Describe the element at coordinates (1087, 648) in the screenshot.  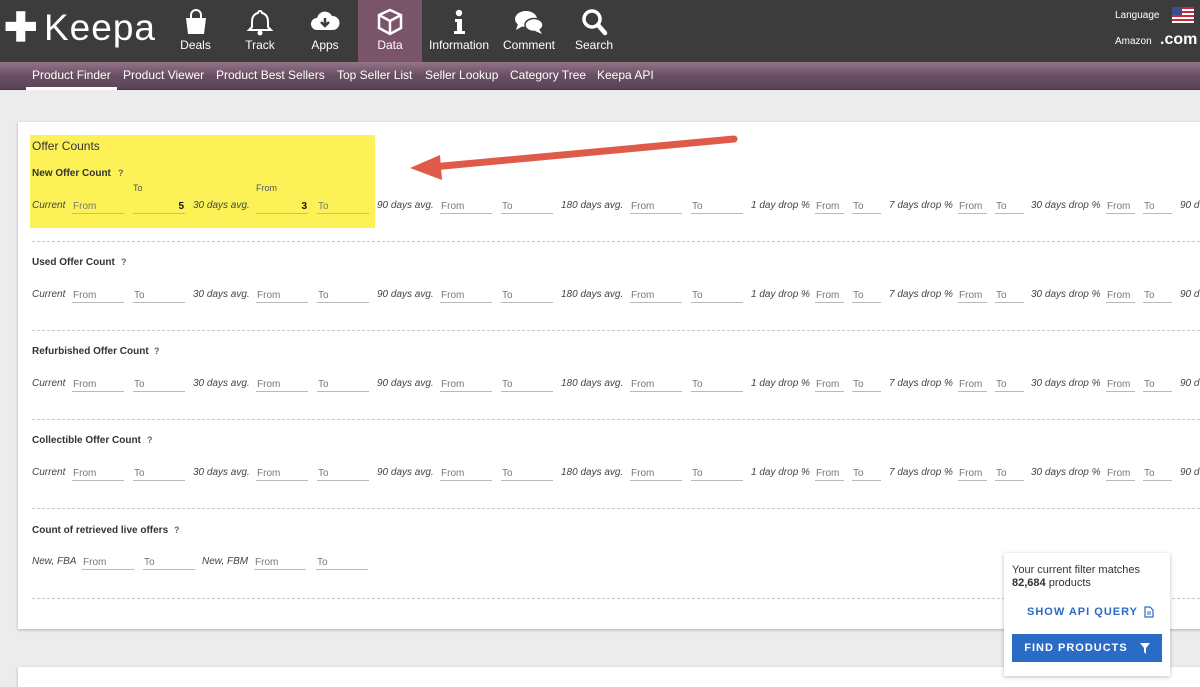
I see `find-products-button: FIND PRODUCTS` at that location.